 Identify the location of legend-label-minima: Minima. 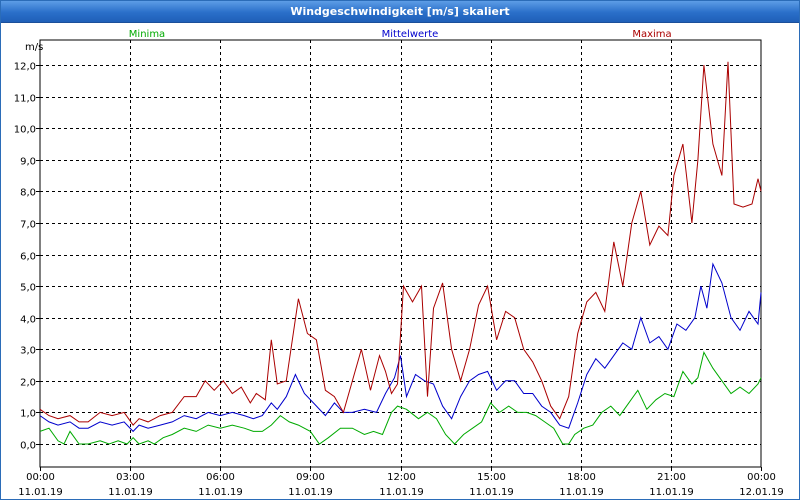
(147, 34).